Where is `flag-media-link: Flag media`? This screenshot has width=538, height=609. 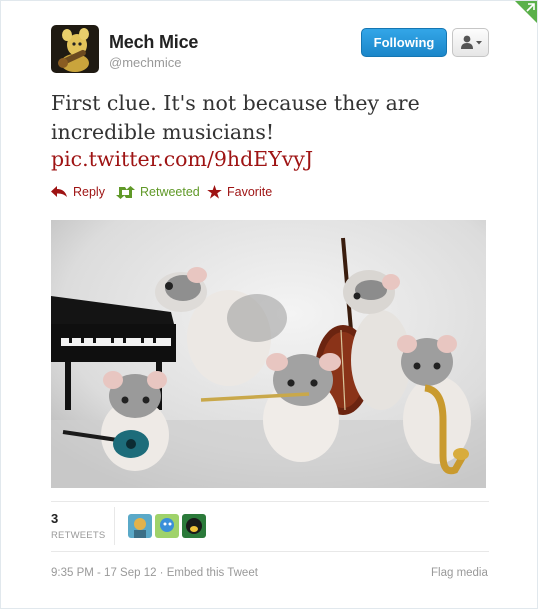 flag-media-link: Flag media is located at coordinates (459, 573).